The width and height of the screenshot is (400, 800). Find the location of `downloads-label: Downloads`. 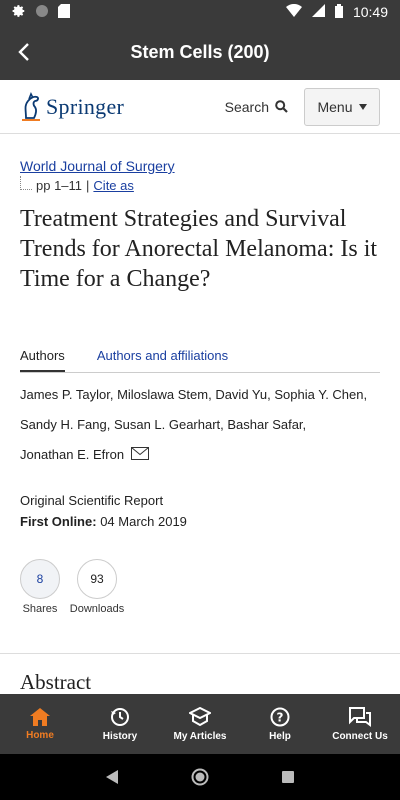

downloads-label: Downloads is located at coordinates (97, 609).